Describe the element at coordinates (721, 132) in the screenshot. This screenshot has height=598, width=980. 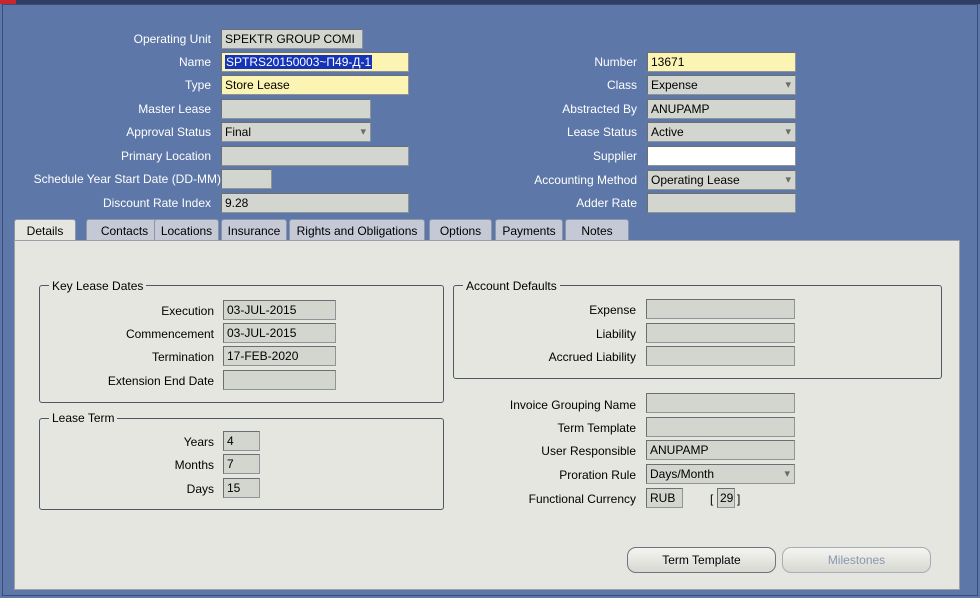
I see `lease-status-select: Active` at that location.